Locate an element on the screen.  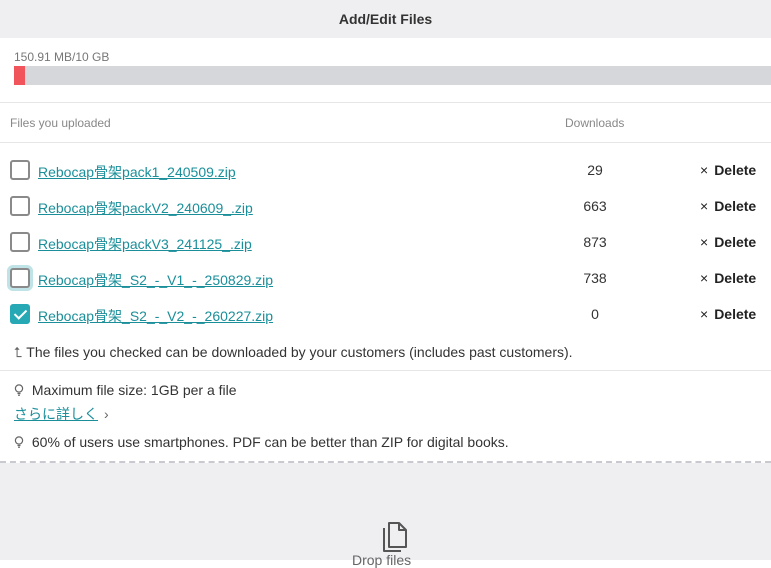
column-header-files: Files you uploaded is located at coordinates (60, 123).